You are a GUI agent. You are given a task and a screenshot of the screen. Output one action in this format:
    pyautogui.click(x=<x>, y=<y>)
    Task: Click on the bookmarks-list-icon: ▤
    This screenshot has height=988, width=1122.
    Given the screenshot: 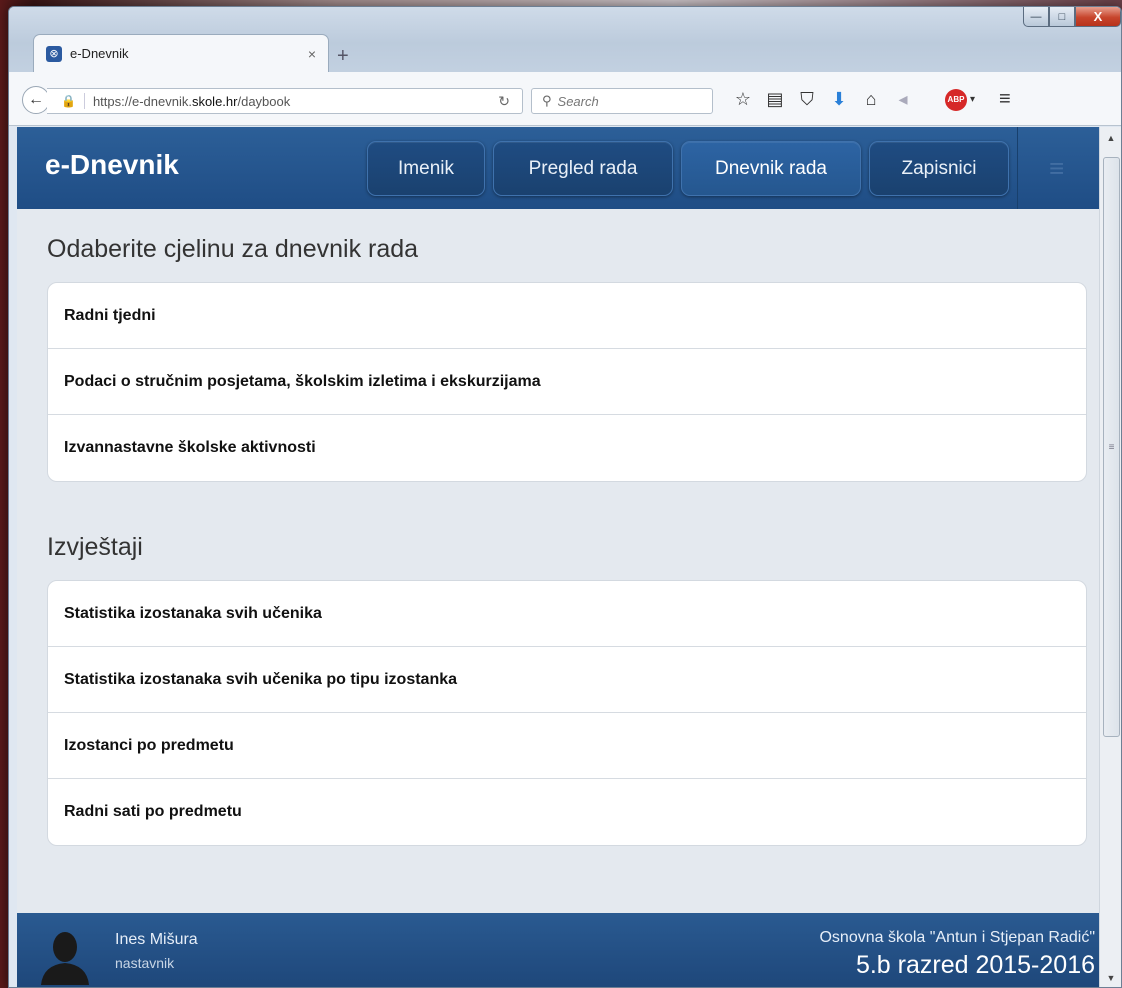 What is the action you would take?
    pyautogui.click(x=775, y=99)
    